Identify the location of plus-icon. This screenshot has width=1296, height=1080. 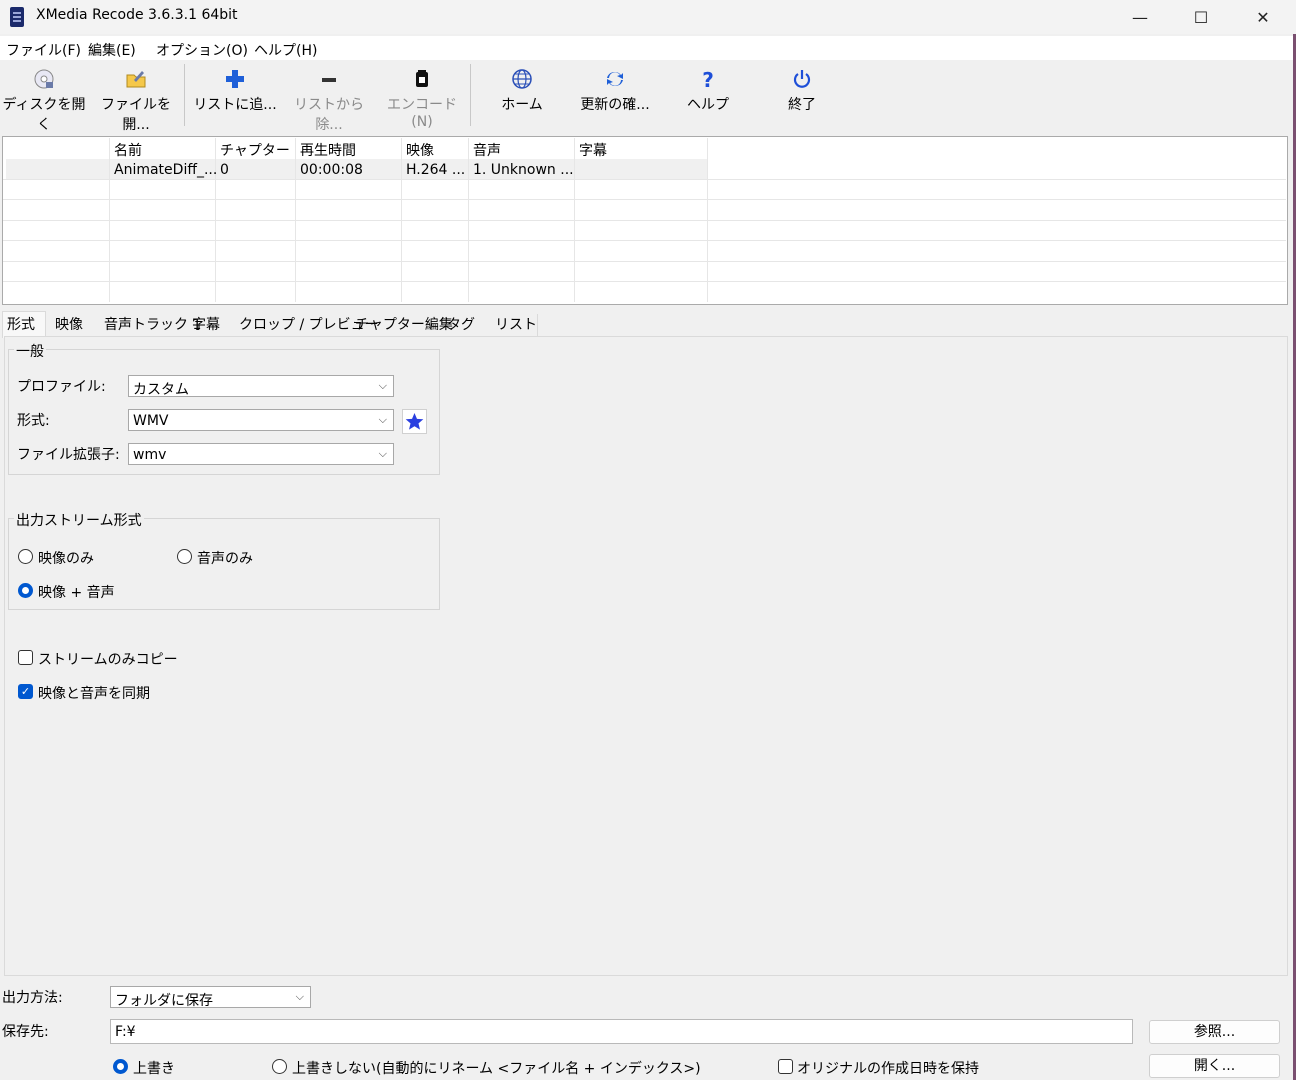
(235, 80).